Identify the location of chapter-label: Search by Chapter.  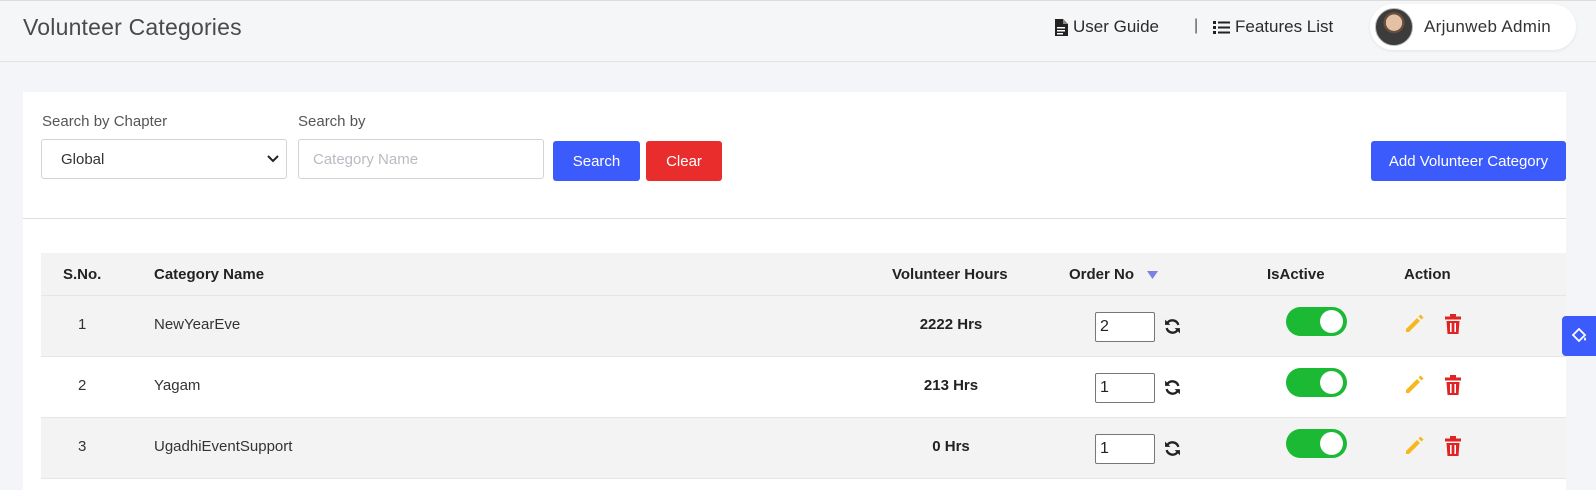
(105, 121).